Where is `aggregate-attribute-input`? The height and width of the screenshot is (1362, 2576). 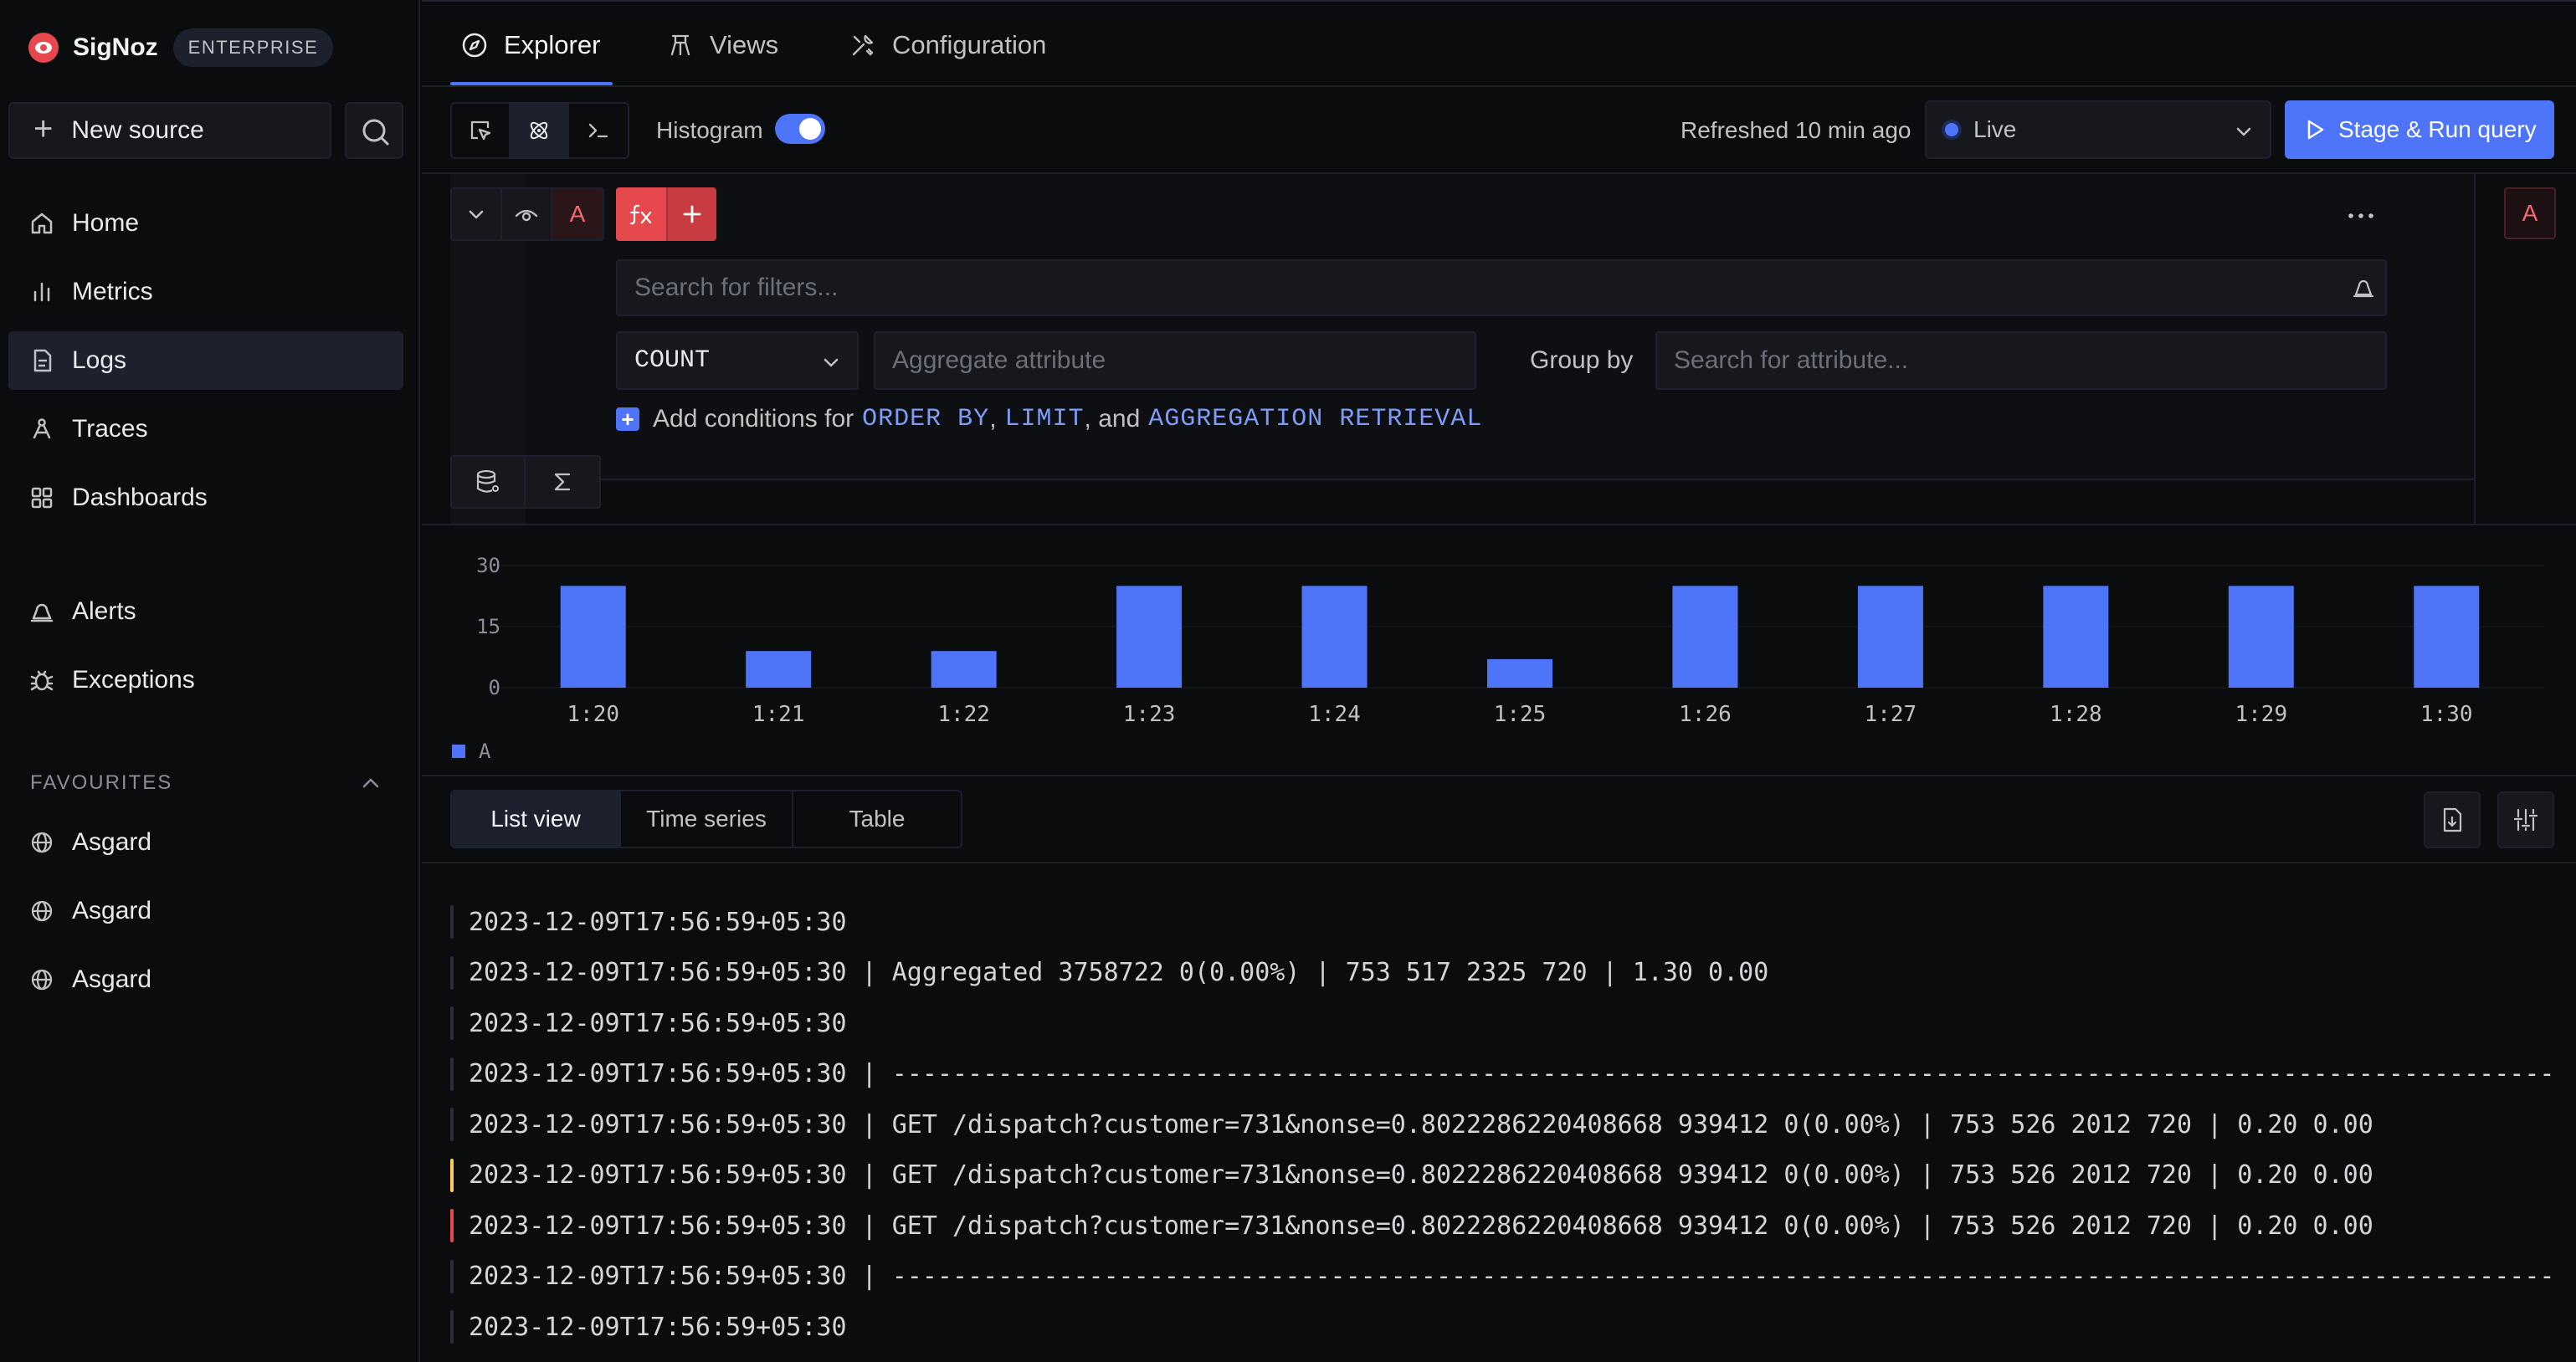 aggregate-attribute-input is located at coordinates (1175, 360).